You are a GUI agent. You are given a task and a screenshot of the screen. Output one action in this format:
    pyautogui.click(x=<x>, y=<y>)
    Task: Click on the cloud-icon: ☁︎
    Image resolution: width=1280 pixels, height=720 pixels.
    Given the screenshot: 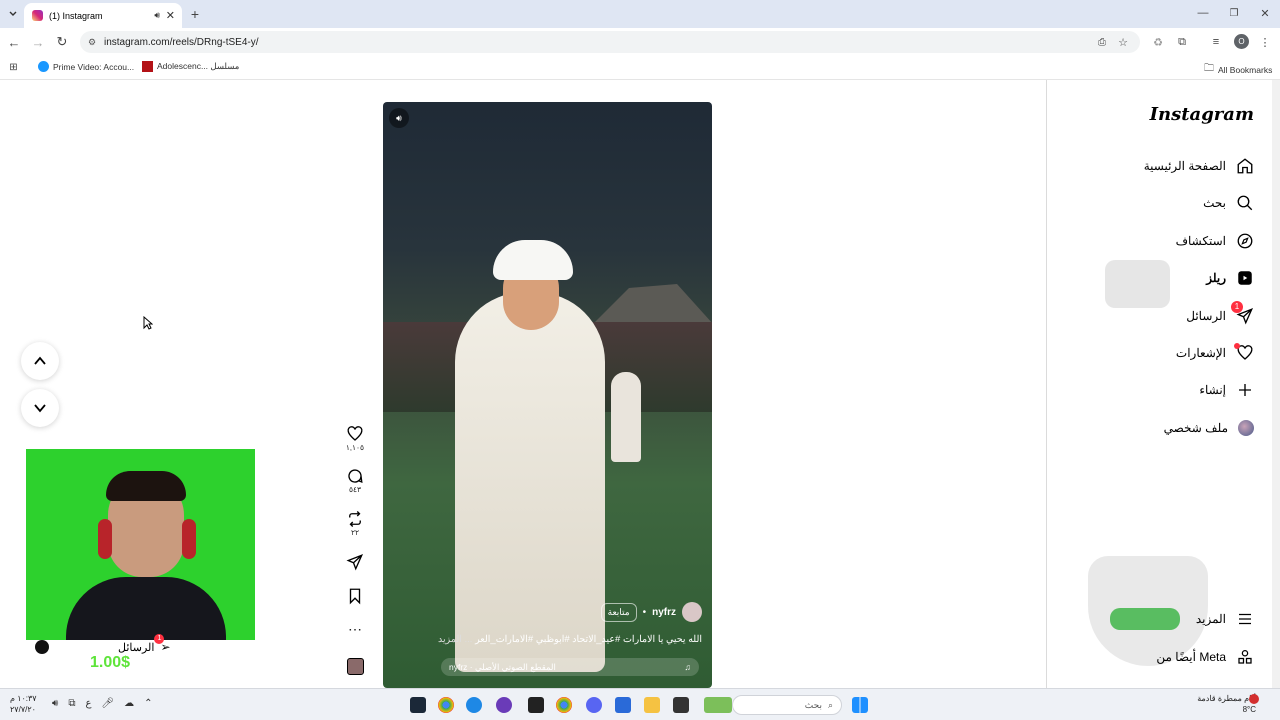 What is the action you would take?
    pyautogui.click(x=129, y=703)
    